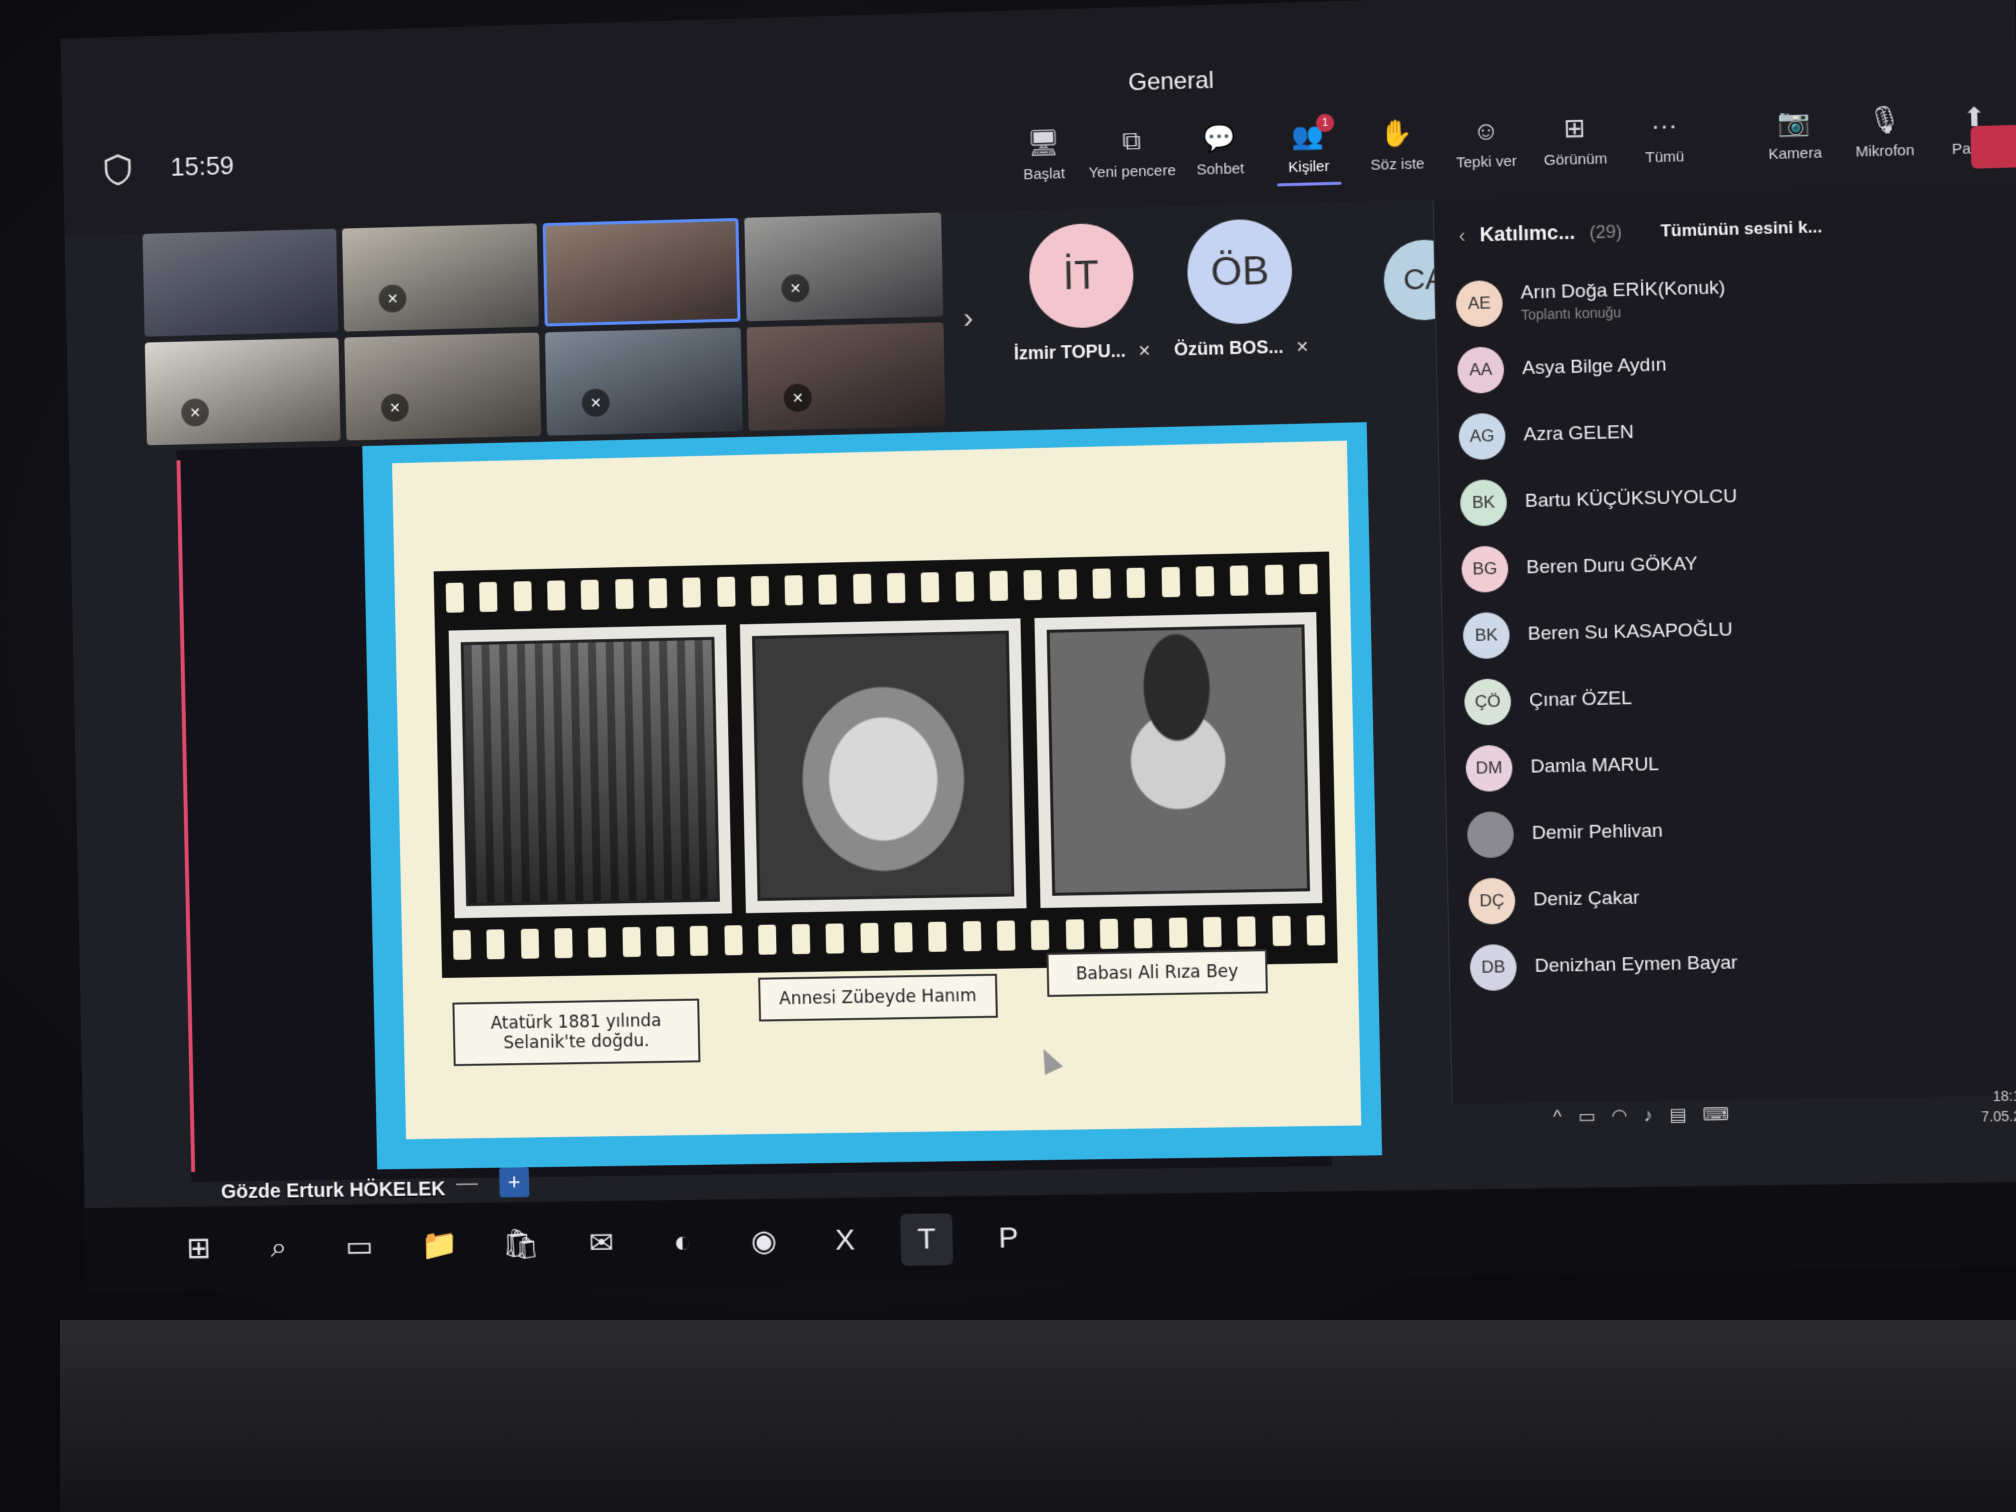  What do you see at coordinates (1461, 236) in the screenshot?
I see `chevron-left-icon: ‹` at bounding box center [1461, 236].